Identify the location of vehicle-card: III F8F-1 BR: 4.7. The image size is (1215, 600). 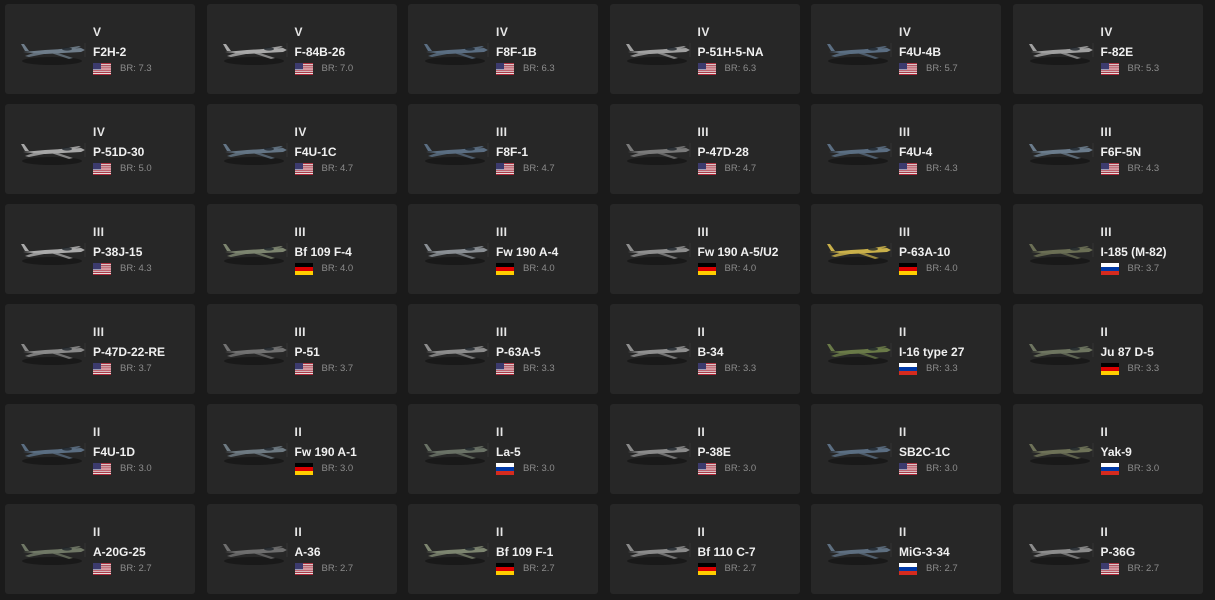
(503, 149).